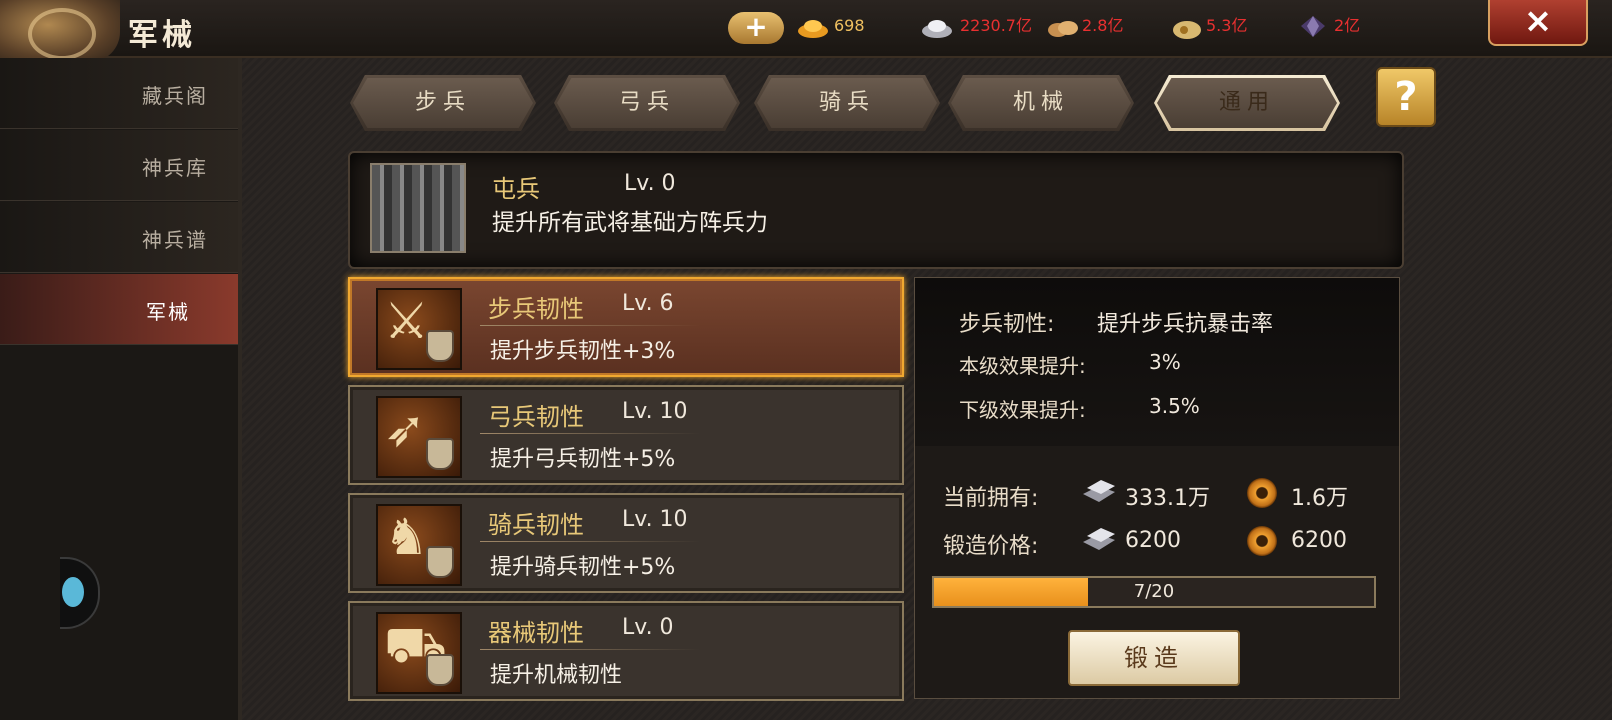  I want to click on skill-row-cavalry-toughness: ♞ 骑兵韧性 Lv. 10 提升骑兵韧性+5%, so click(626, 543).